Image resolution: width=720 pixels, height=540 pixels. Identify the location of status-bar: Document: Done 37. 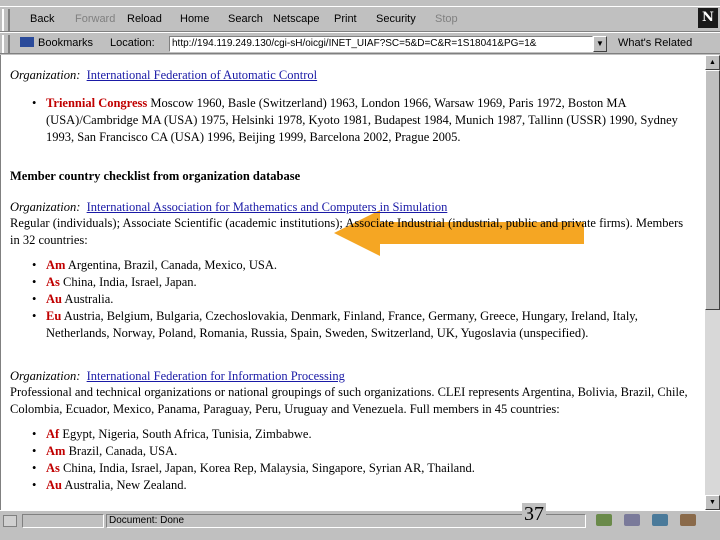
(360, 521).